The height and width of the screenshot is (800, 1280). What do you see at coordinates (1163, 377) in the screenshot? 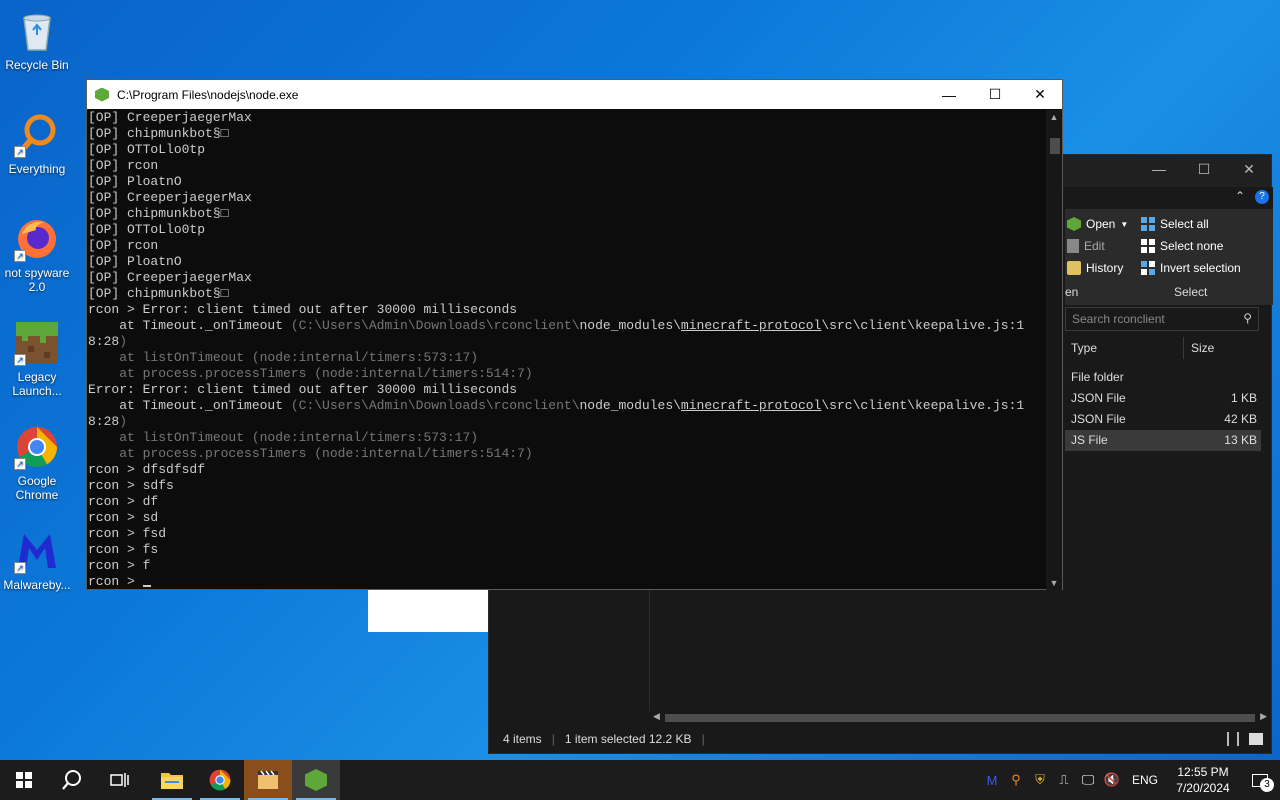
I see `file-row: File folder` at bounding box center [1163, 377].